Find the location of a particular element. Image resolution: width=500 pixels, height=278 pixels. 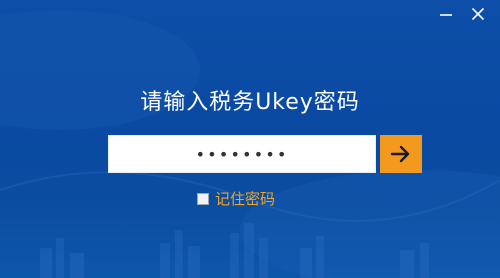

minimize-icon is located at coordinates (446, 15).